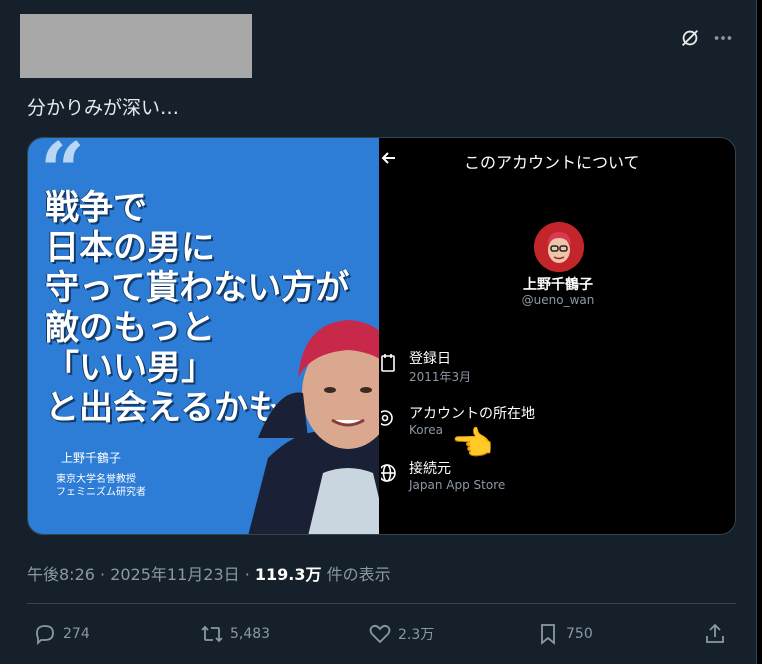 This screenshot has width=762, height=664. What do you see at coordinates (212, 634) in the screenshot?
I see `retweet-icon` at bounding box center [212, 634].